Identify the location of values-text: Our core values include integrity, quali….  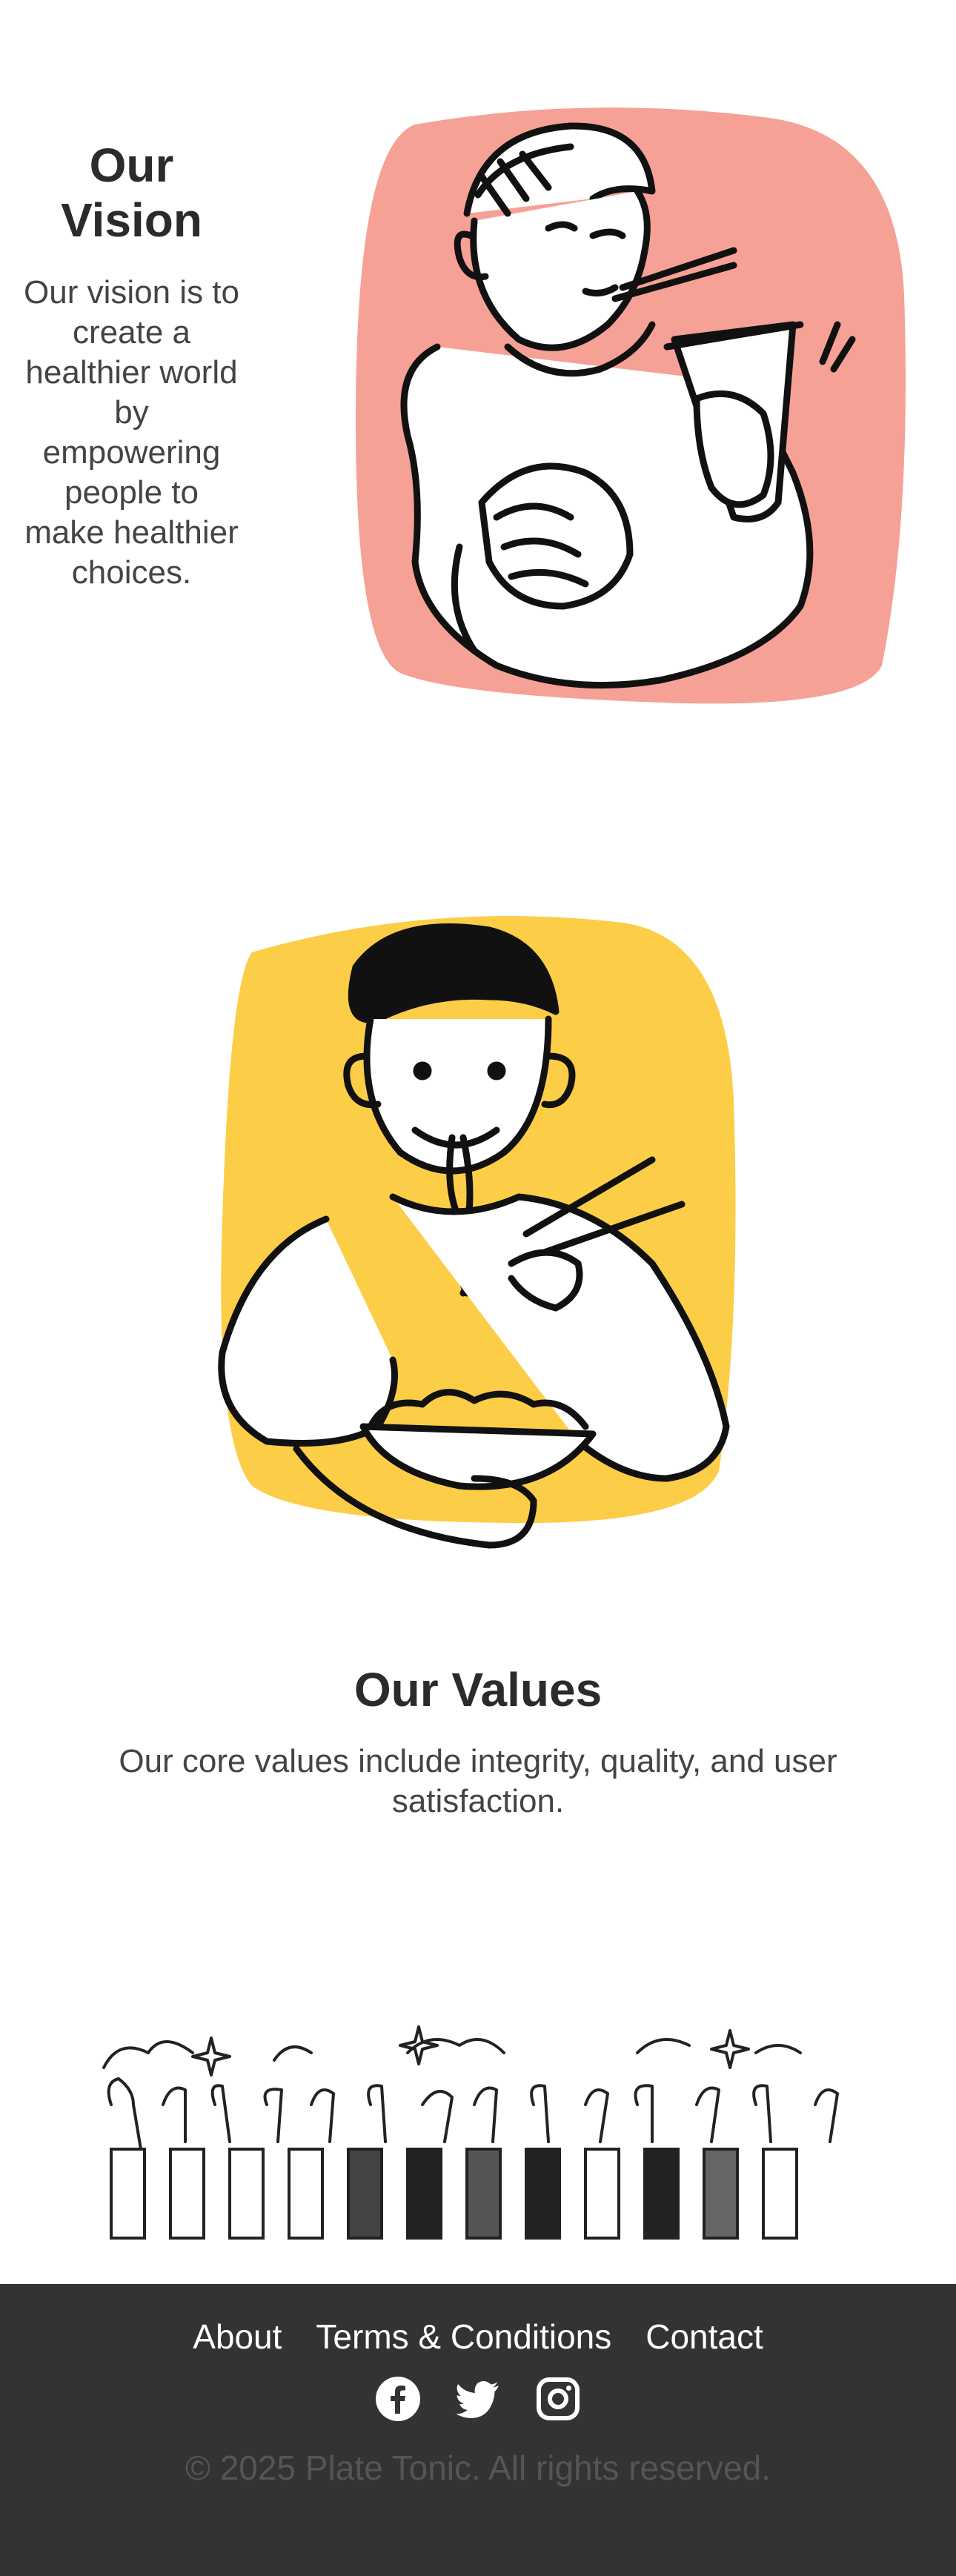
(478, 1781).